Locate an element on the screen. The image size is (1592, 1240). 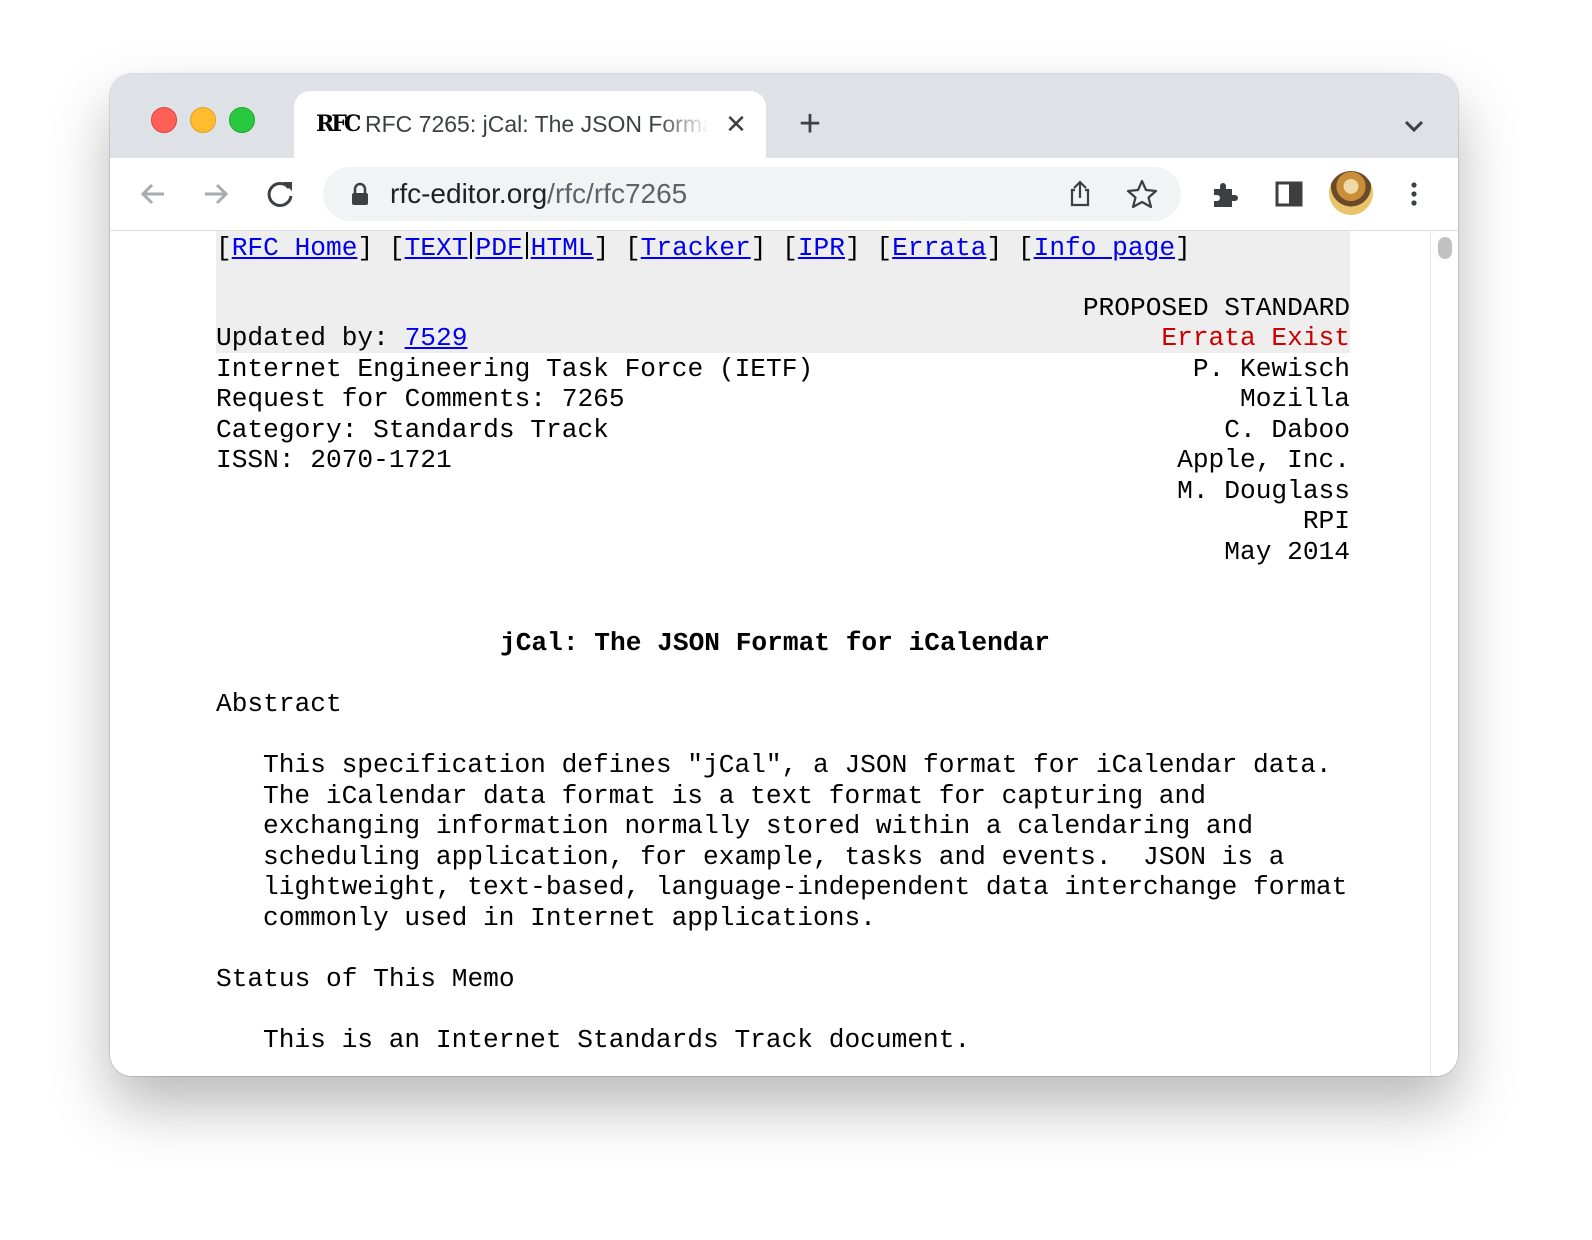
status-heading: Status of This Memo is located at coordinates (365, 979).